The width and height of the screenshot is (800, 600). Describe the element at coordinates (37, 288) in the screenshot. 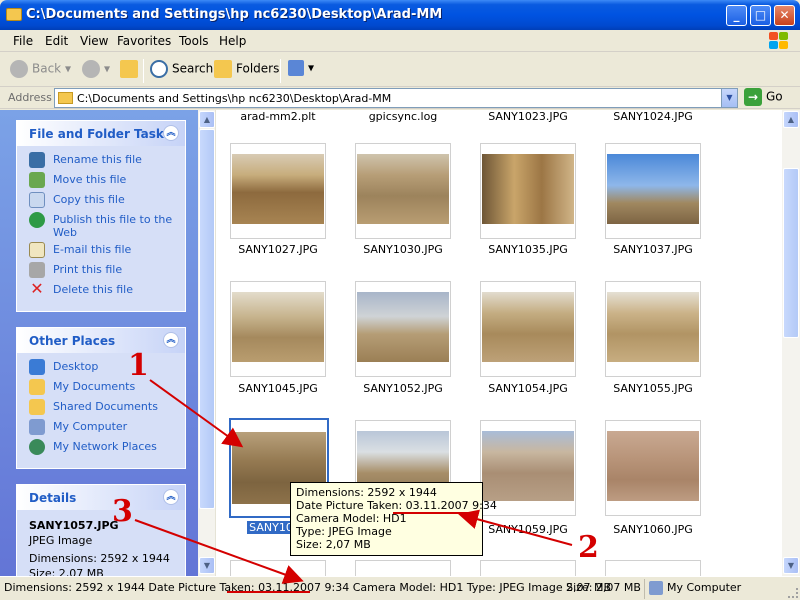

I see `delete-icon: ✕` at that location.